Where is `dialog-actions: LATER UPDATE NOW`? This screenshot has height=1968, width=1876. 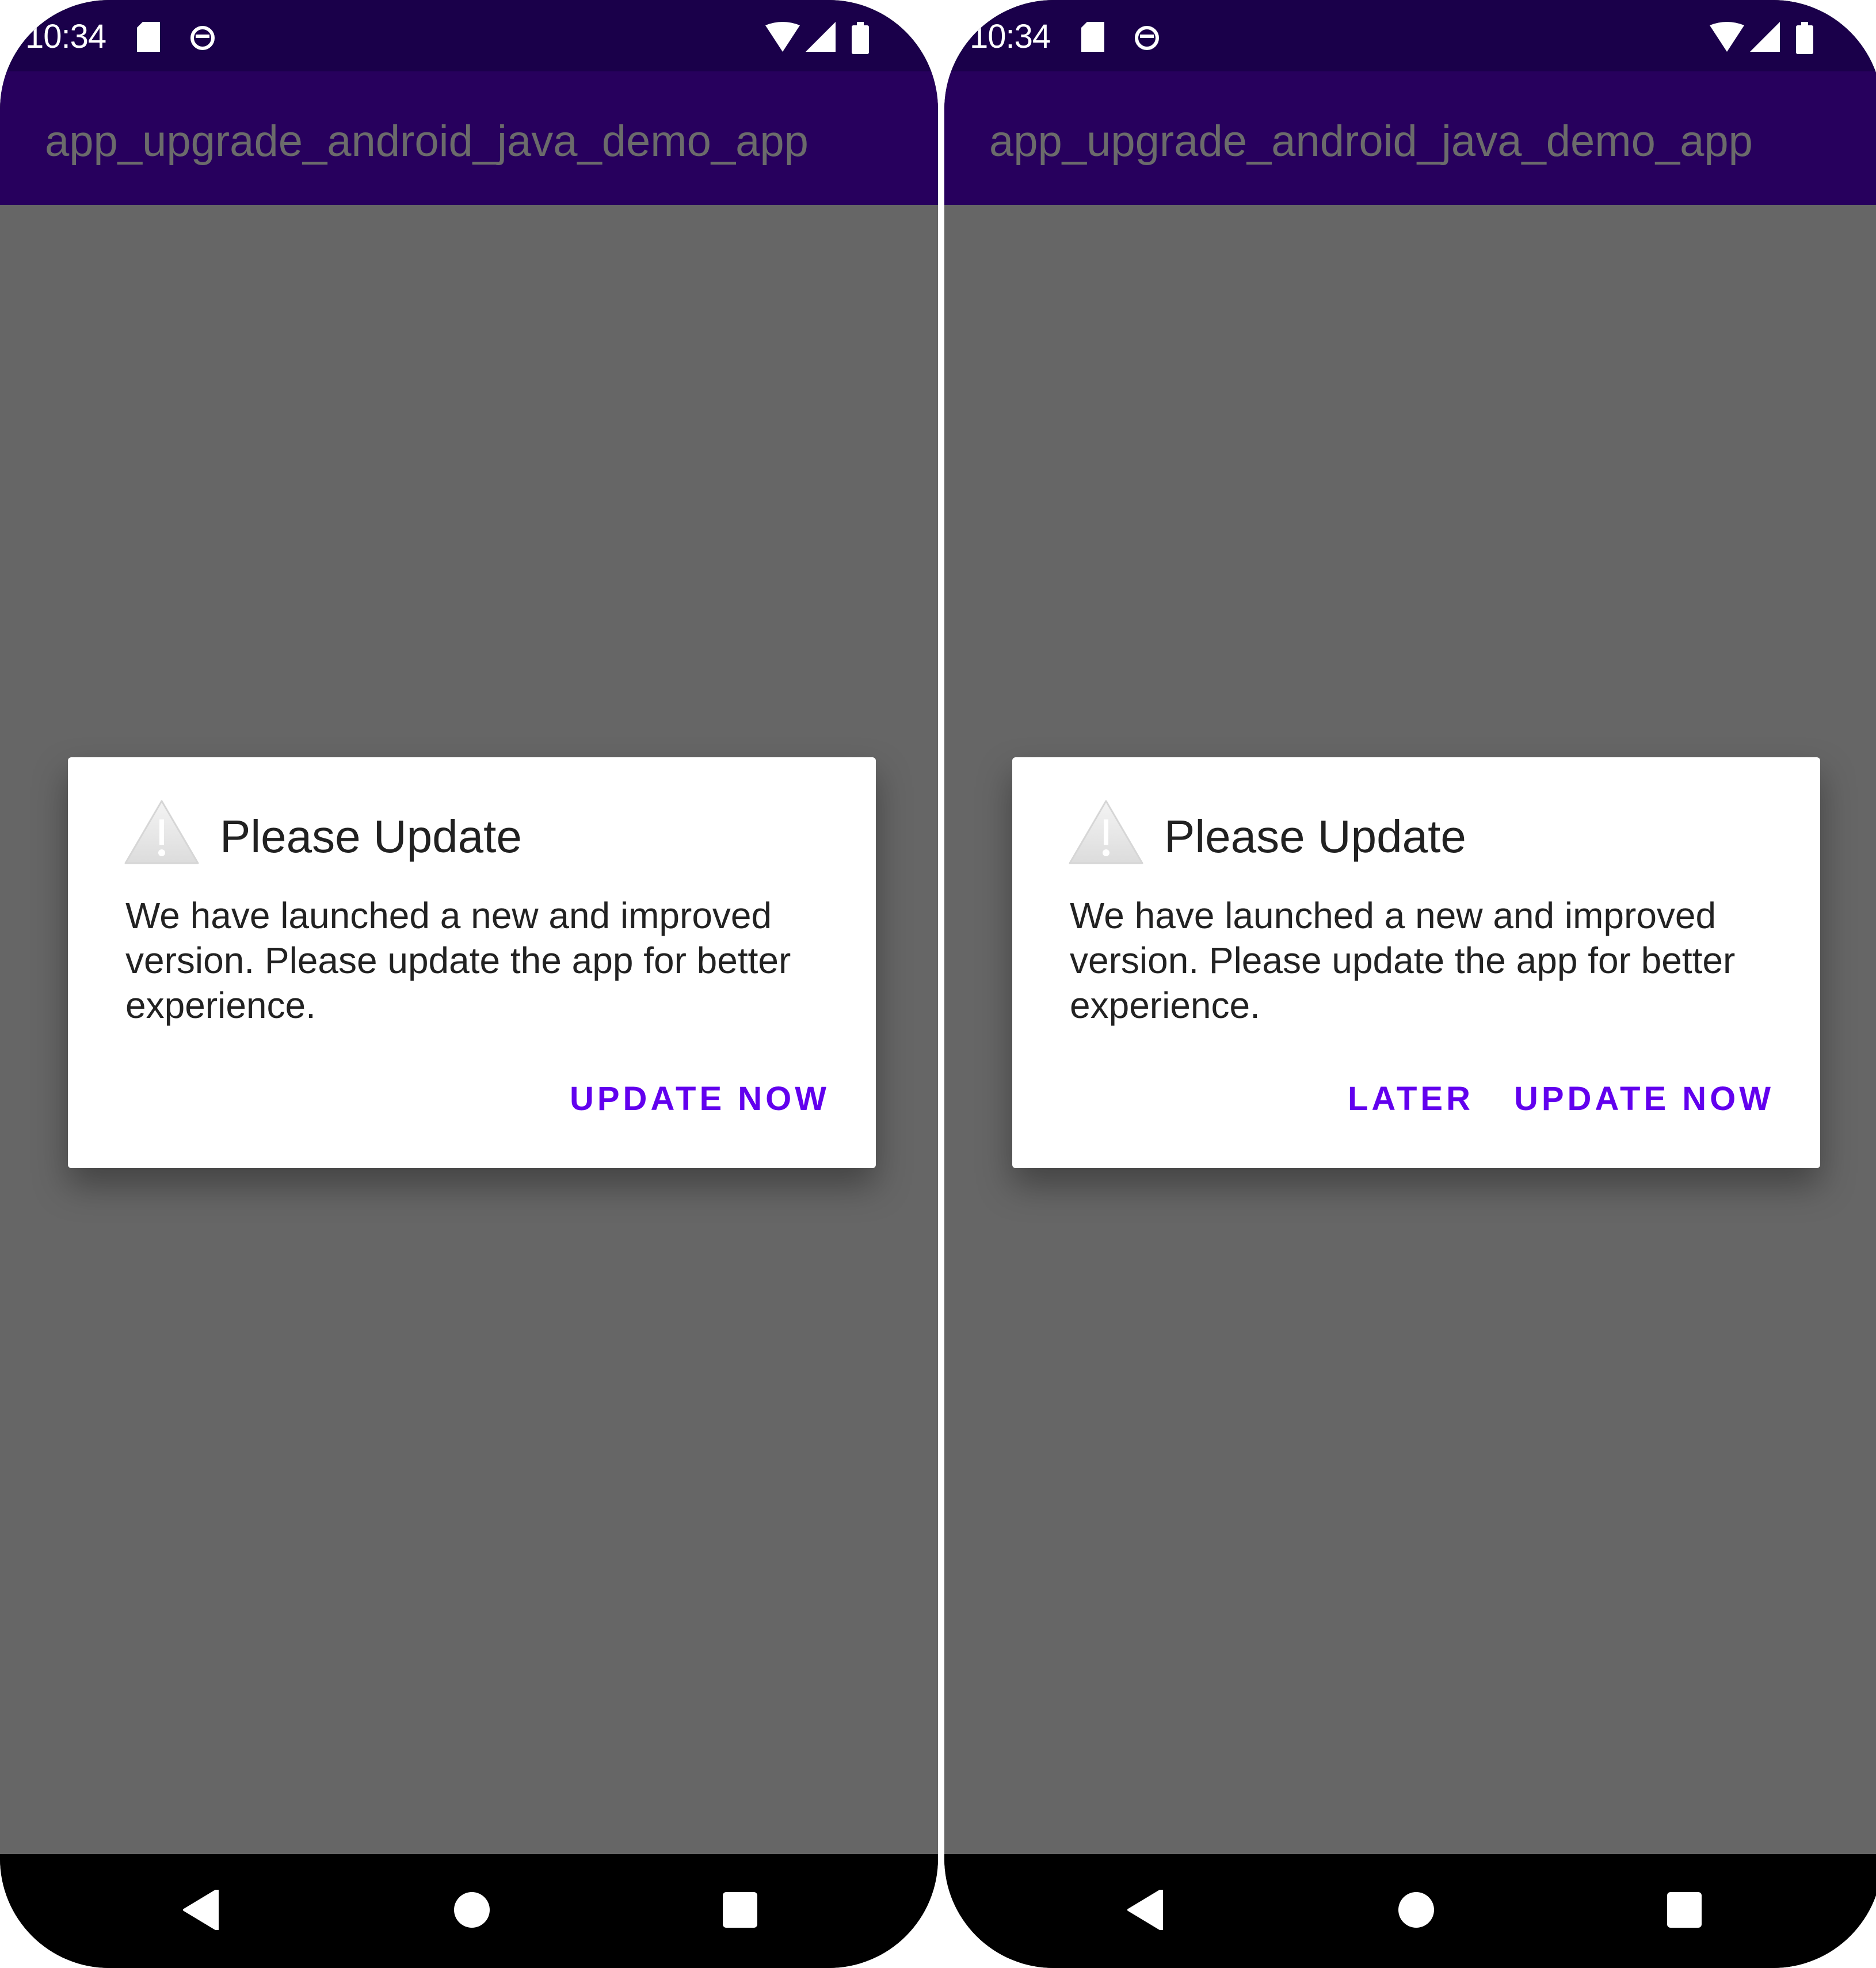
dialog-actions: LATER UPDATE NOW is located at coordinates (1561, 1099).